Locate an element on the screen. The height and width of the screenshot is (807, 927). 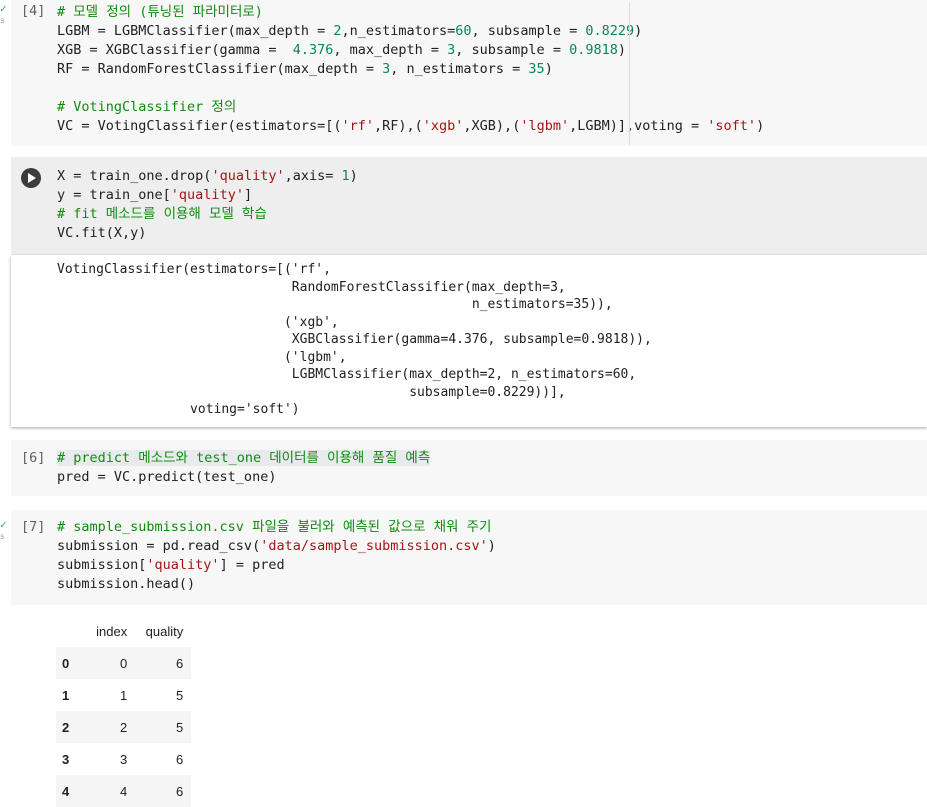
cell-index: 2 is located at coordinates (124, 727).